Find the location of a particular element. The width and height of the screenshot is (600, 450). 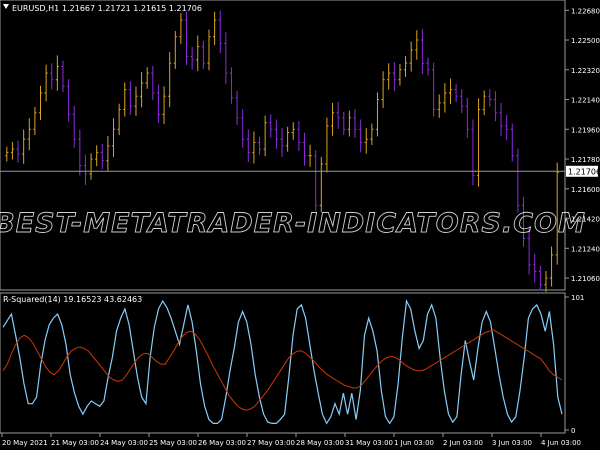

indicator-tick-label: 0 is located at coordinates (573, 431).